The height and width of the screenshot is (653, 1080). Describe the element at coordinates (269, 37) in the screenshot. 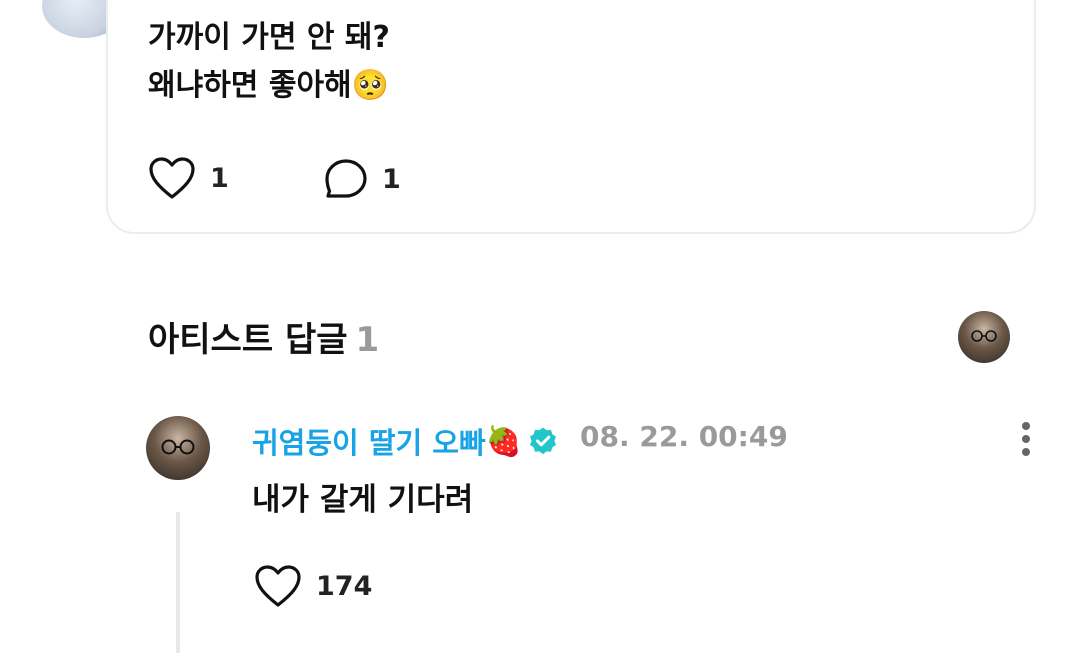

I see `post-text-line1: 가까이 가면 안 돼?` at that location.